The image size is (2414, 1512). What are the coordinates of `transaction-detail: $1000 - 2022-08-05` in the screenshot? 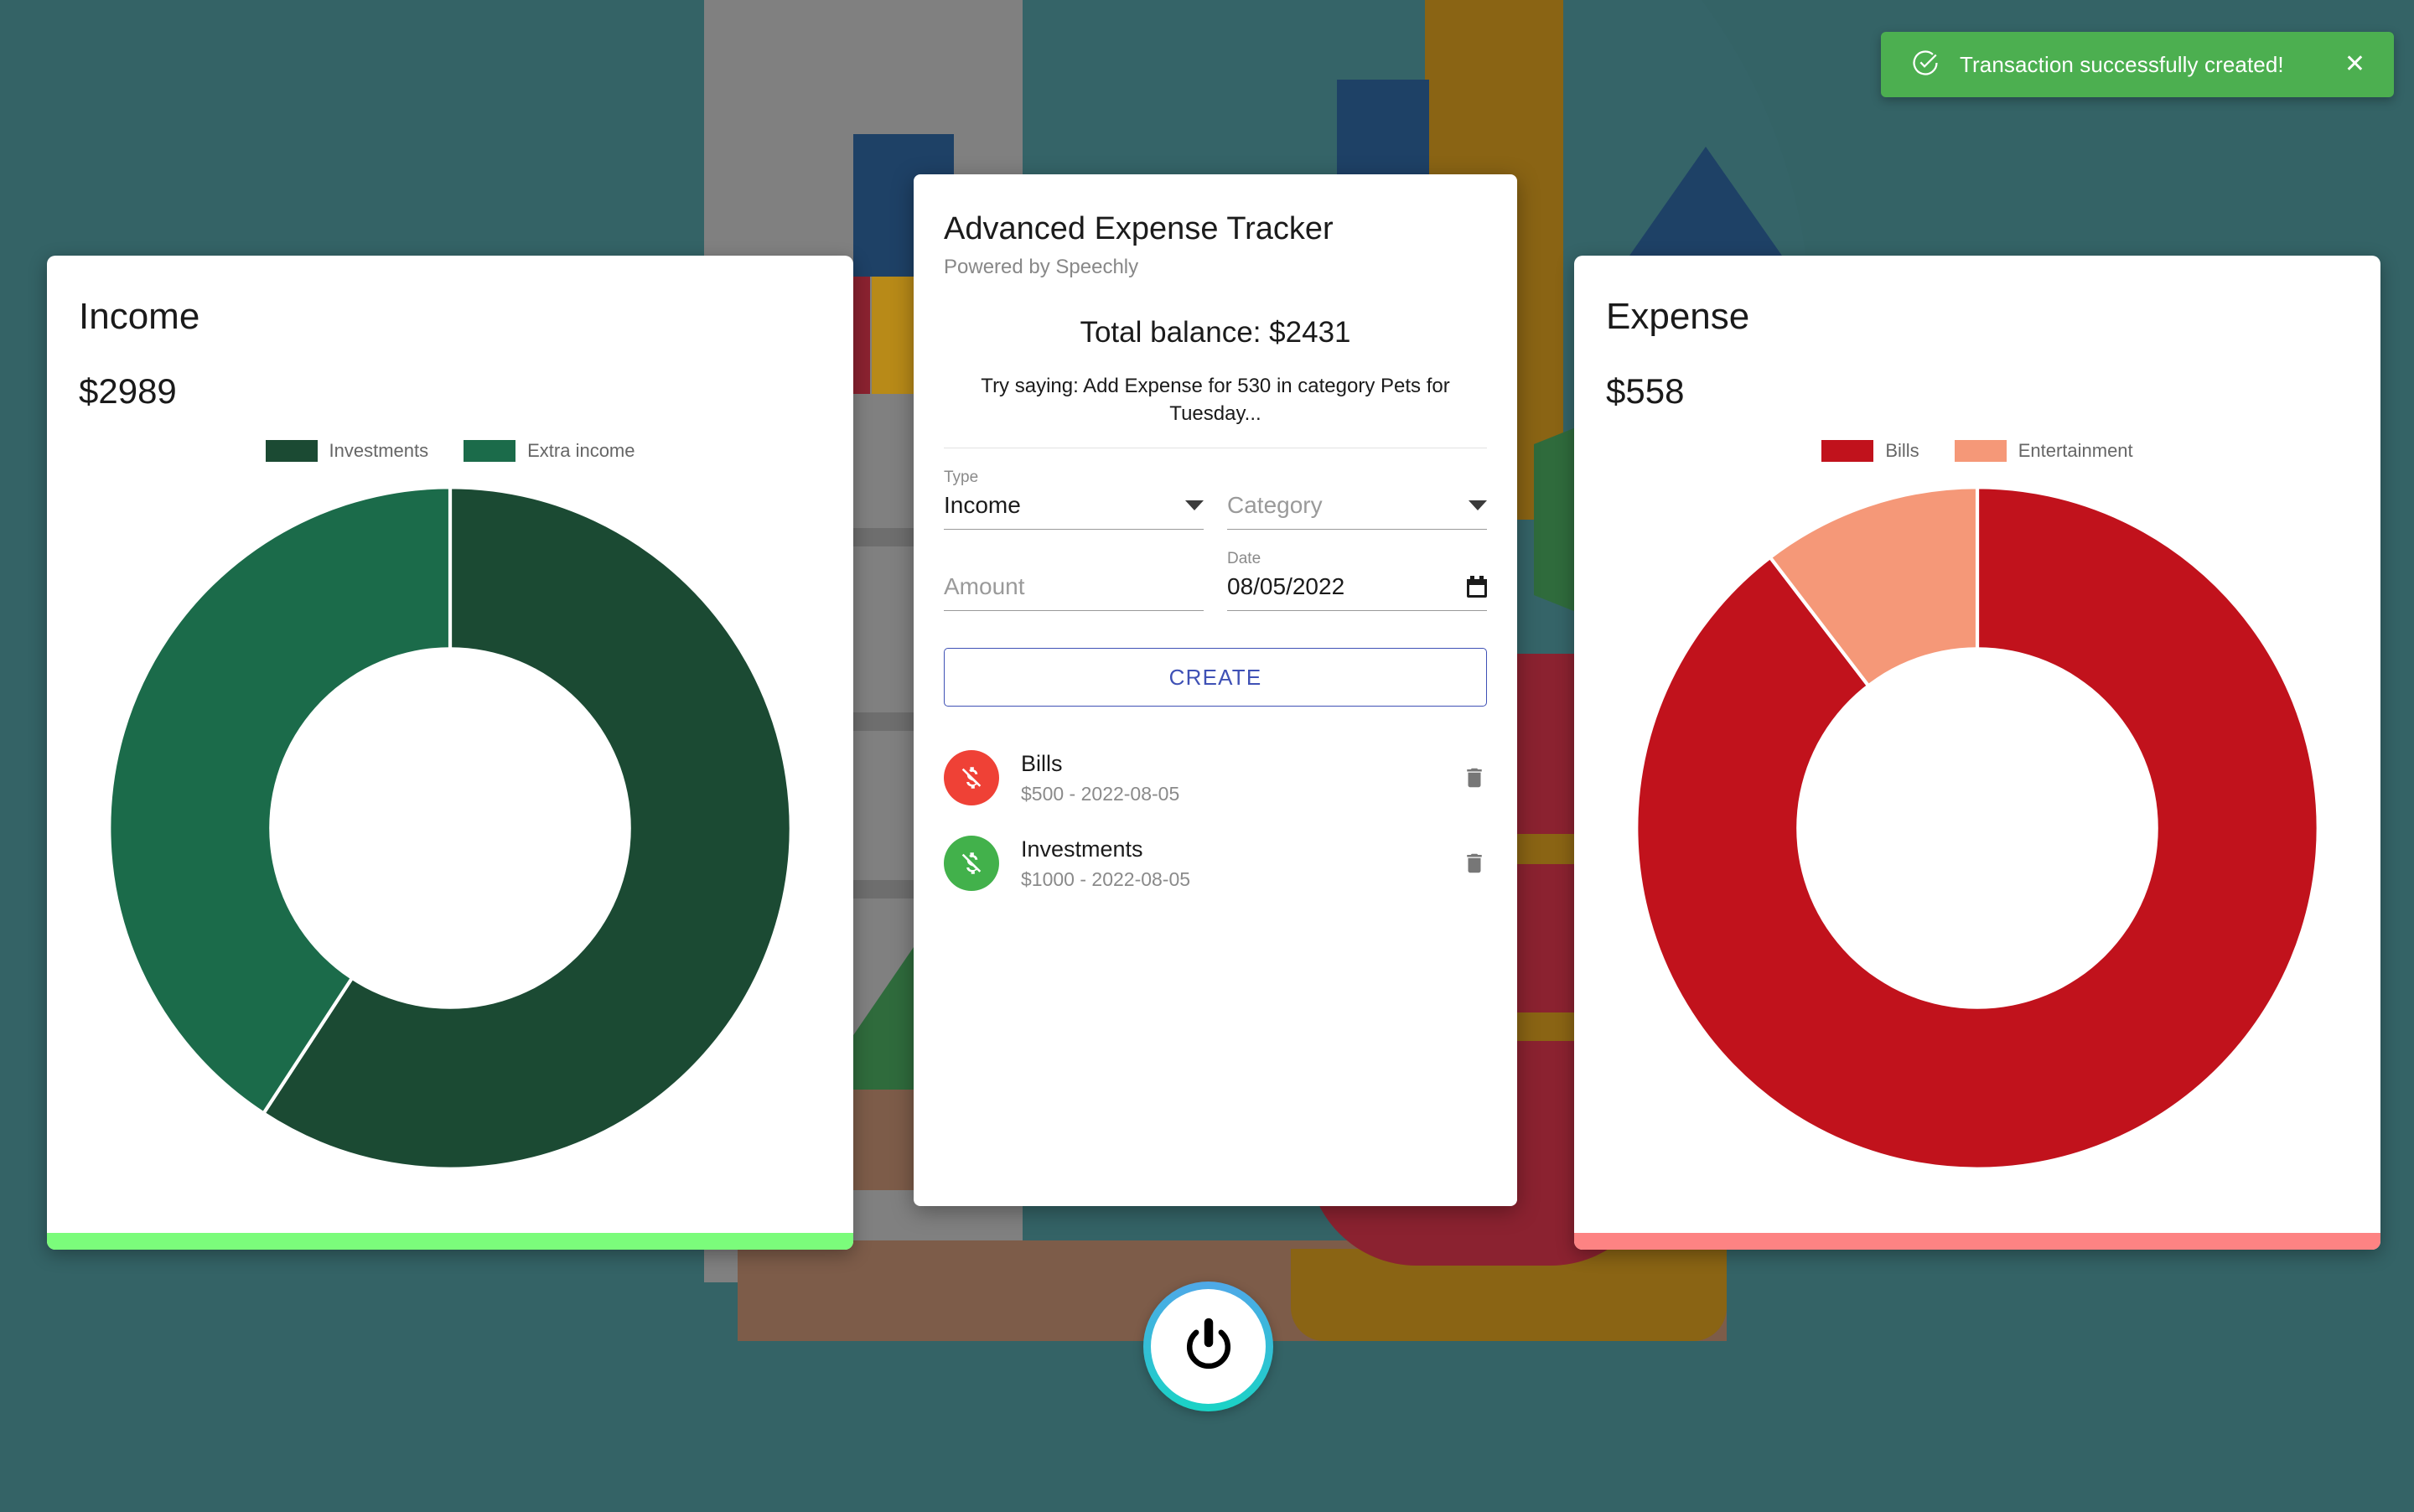 It's located at (1106, 878).